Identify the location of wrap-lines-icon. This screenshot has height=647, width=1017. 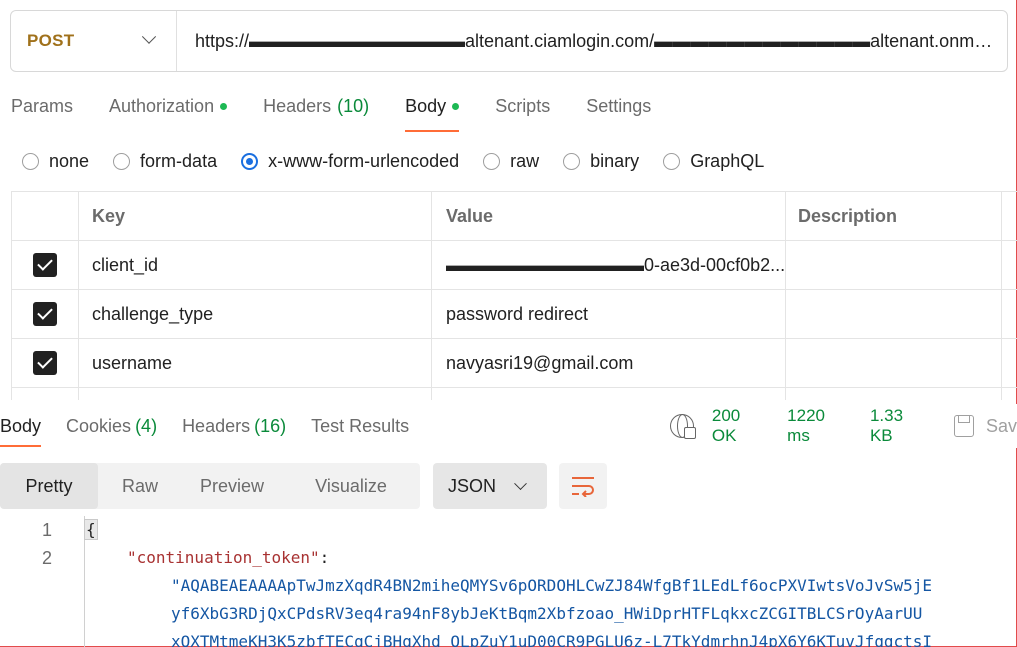
(583, 487).